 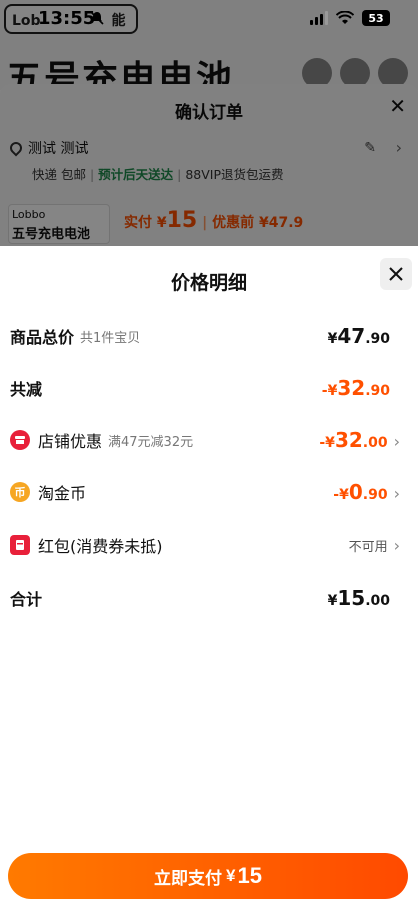 I want to click on pay-now-button: 立即支付 ¥ 15, so click(x=208, y=876).